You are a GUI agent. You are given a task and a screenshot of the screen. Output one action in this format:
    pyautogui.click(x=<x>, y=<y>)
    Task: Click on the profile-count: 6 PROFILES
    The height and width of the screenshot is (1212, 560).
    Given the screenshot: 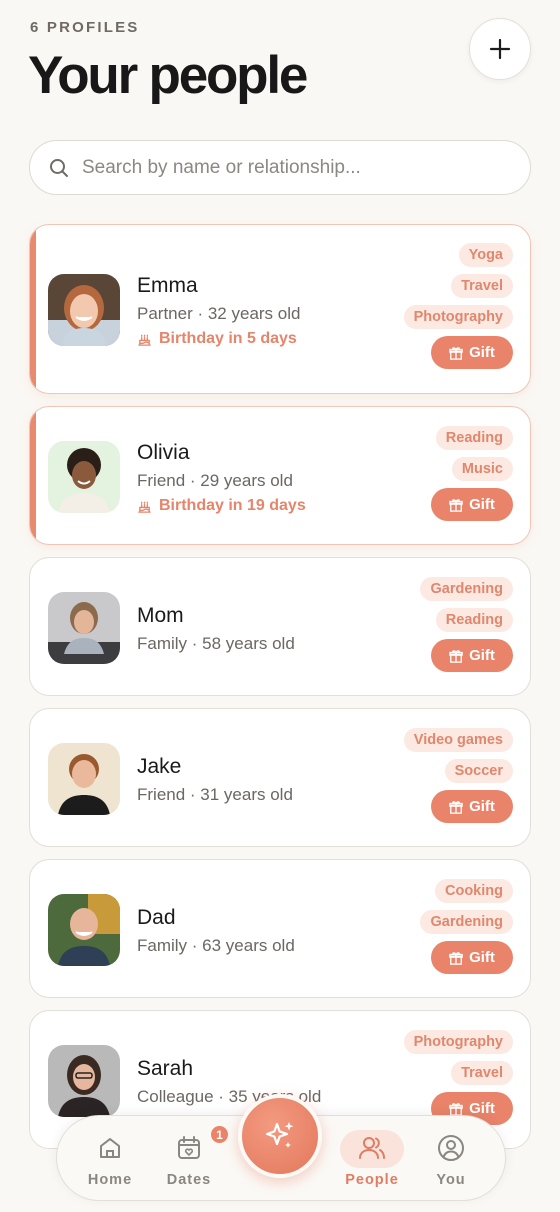 What is the action you would take?
    pyautogui.click(x=85, y=27)
    